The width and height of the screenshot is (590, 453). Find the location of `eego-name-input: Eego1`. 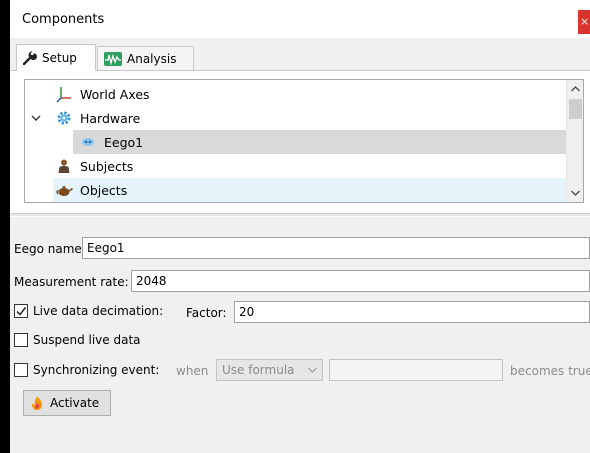

eego-name-input: Eego1 is located at coordinates (336, 248).